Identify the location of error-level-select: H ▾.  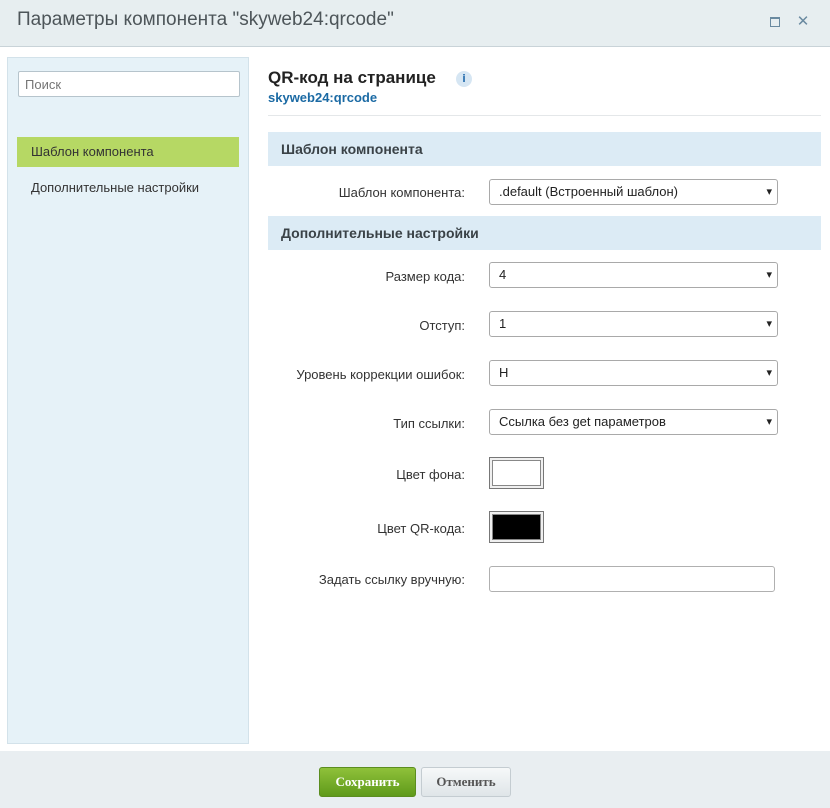
(633, 373).